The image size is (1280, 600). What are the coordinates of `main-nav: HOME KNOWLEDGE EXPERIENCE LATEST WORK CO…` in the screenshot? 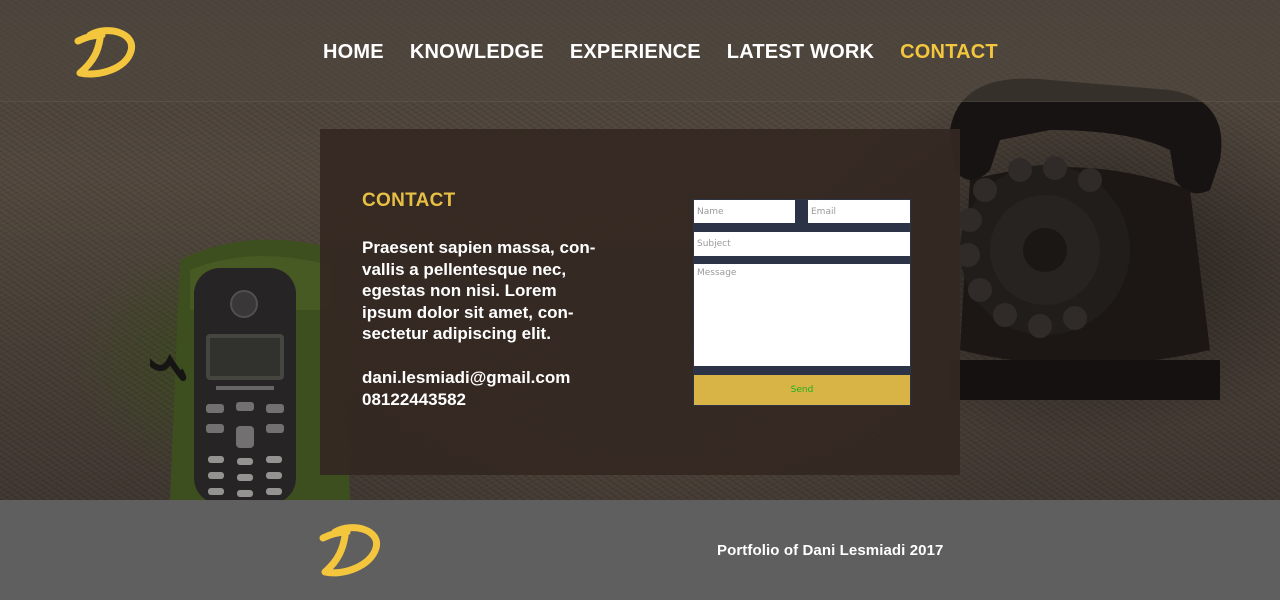 It's located at (660, 52).